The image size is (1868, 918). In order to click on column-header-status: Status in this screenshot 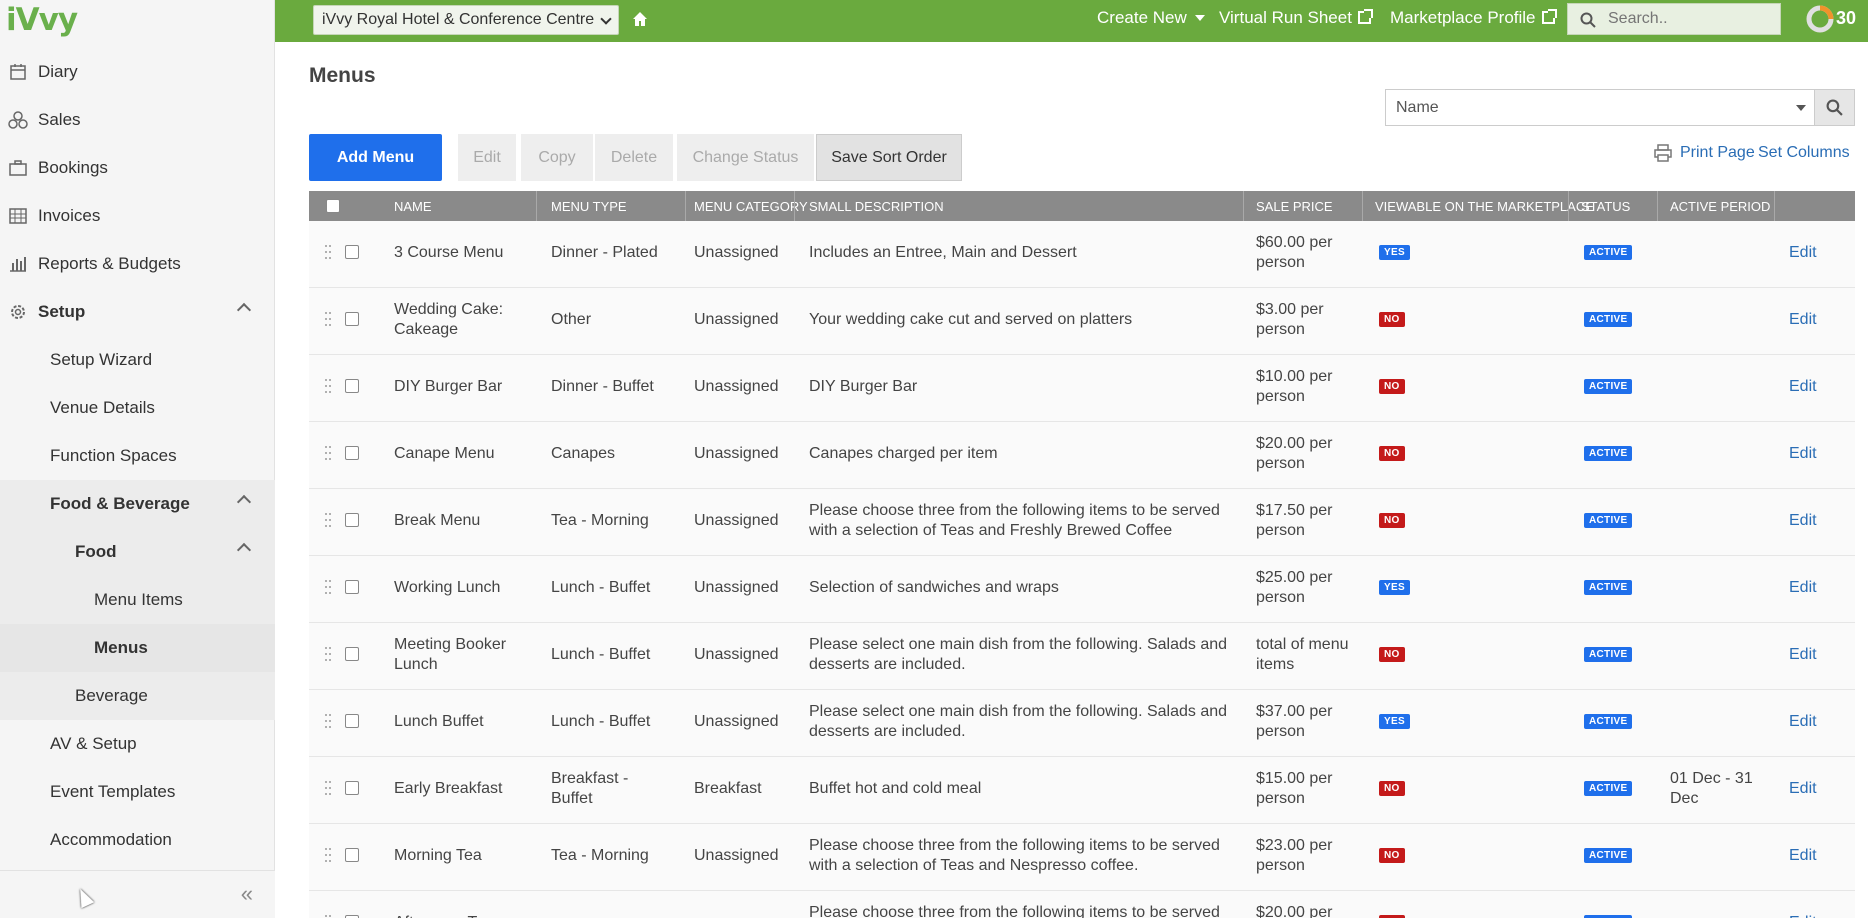, I will do `click(1605, 206)`.